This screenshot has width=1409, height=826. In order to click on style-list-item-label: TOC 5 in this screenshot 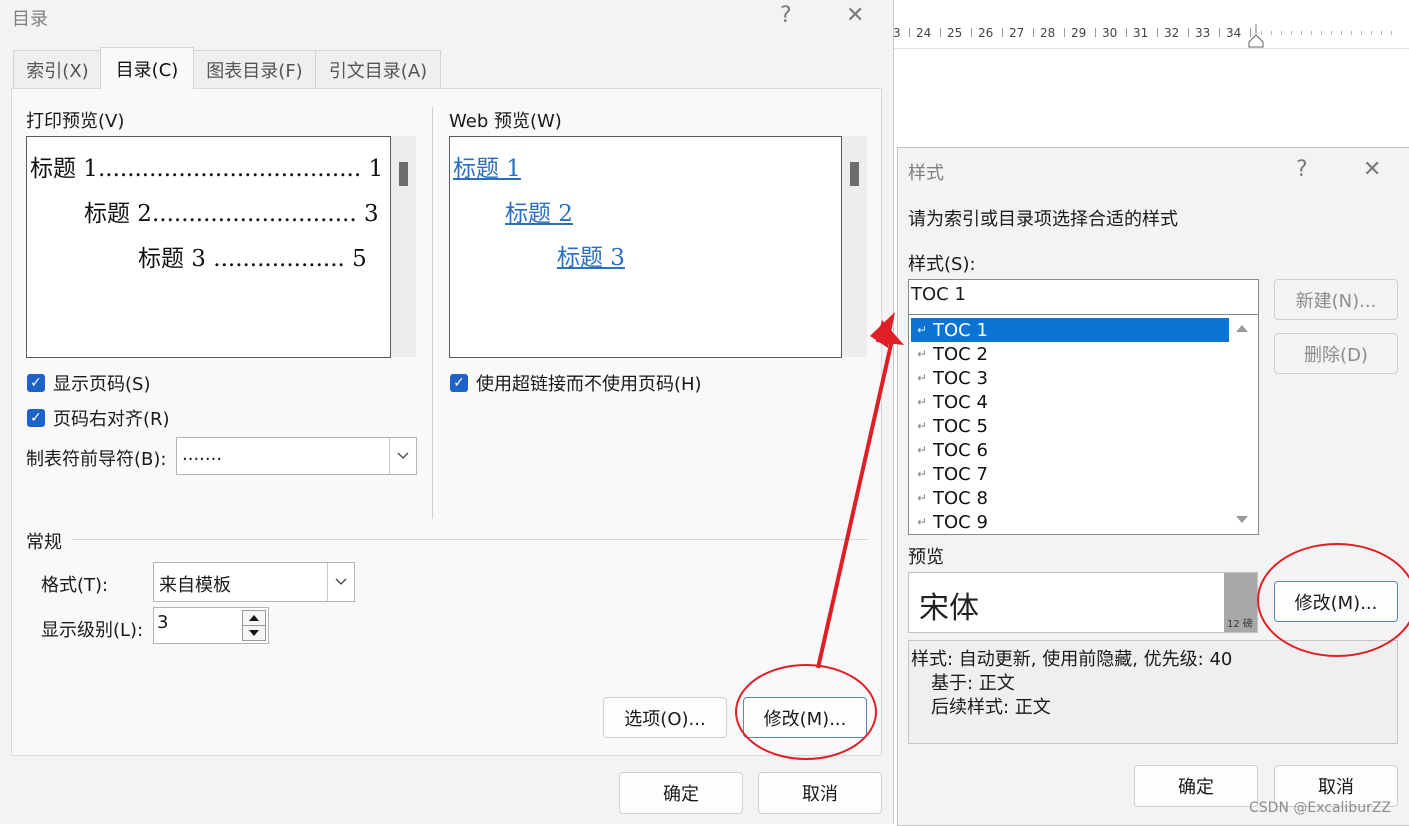, I will do `click(960, 426)`.